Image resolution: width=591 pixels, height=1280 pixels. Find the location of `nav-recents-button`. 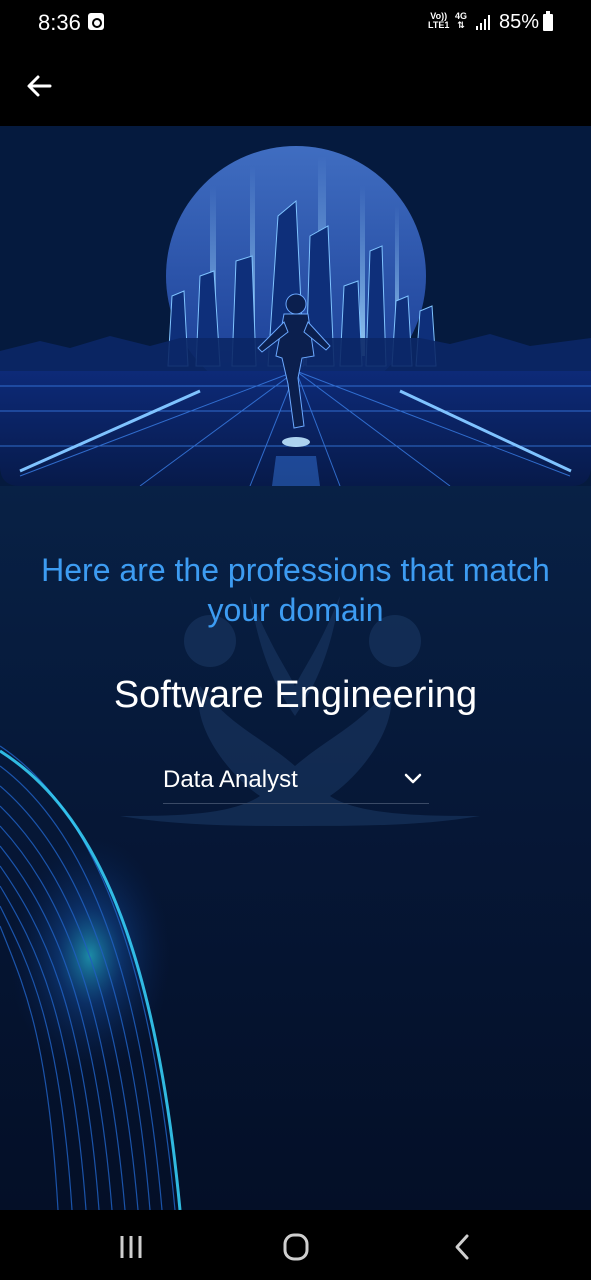

nav-recents-button is located at coordinates (132, 1247).